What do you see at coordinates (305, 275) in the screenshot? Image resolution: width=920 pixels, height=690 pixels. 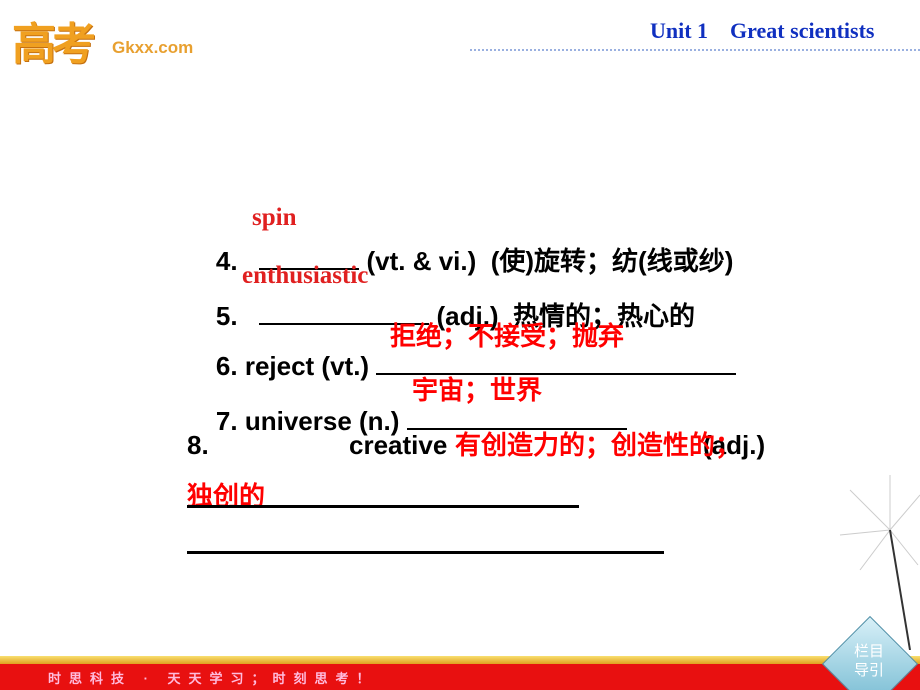 I see `answer-5: enthusiastic` at bounding box center [305, 275].